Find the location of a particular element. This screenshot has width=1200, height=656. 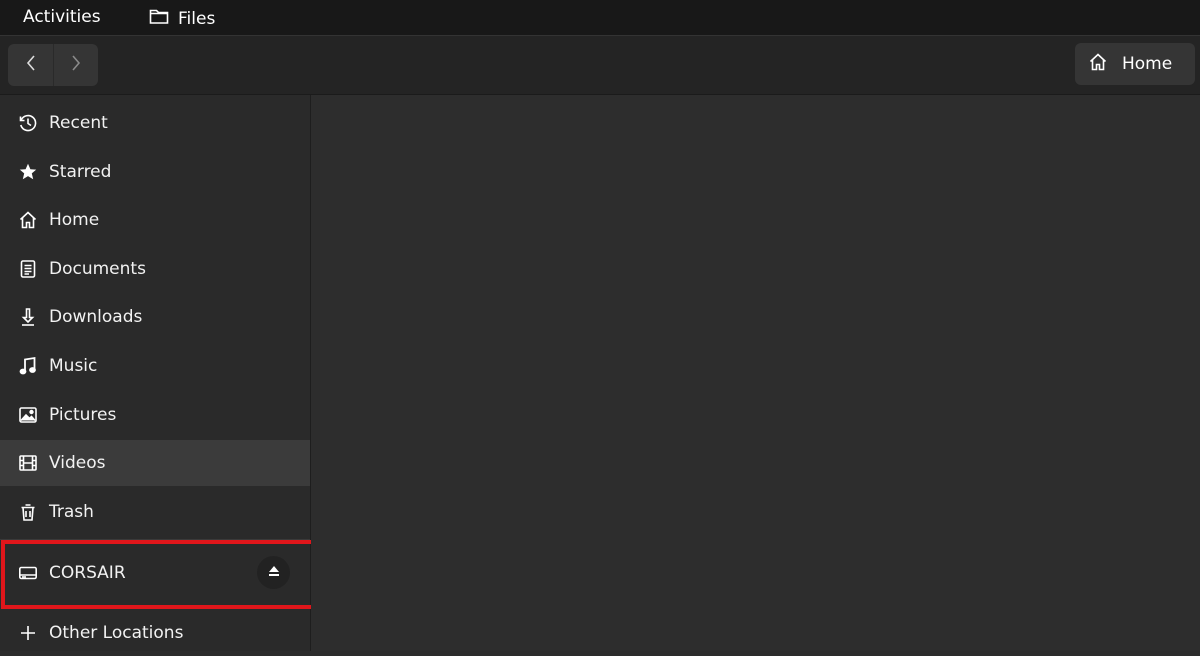

film-icon is located at coordinates (28, 463).